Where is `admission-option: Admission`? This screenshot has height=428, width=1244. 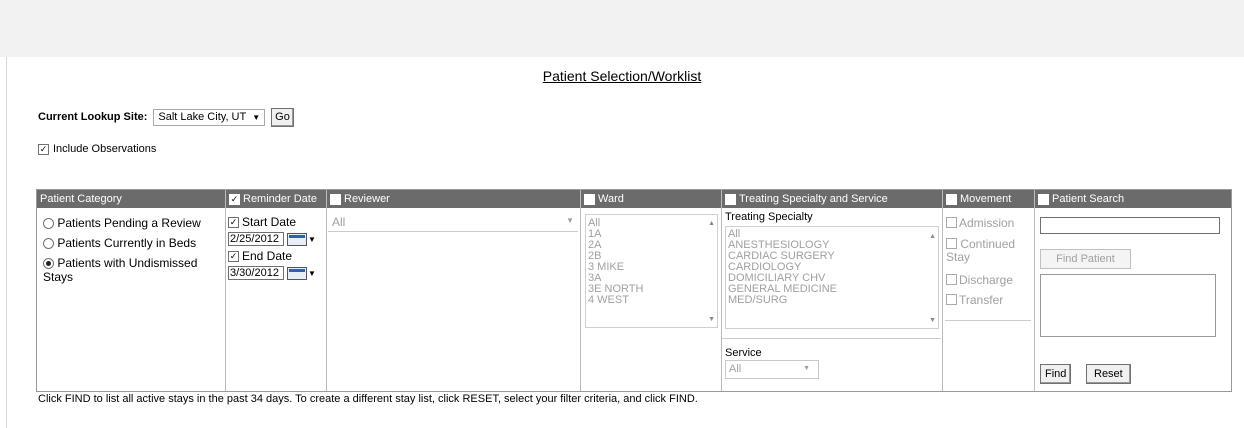
admission-option: Admission is located at coordinates (989, 227).